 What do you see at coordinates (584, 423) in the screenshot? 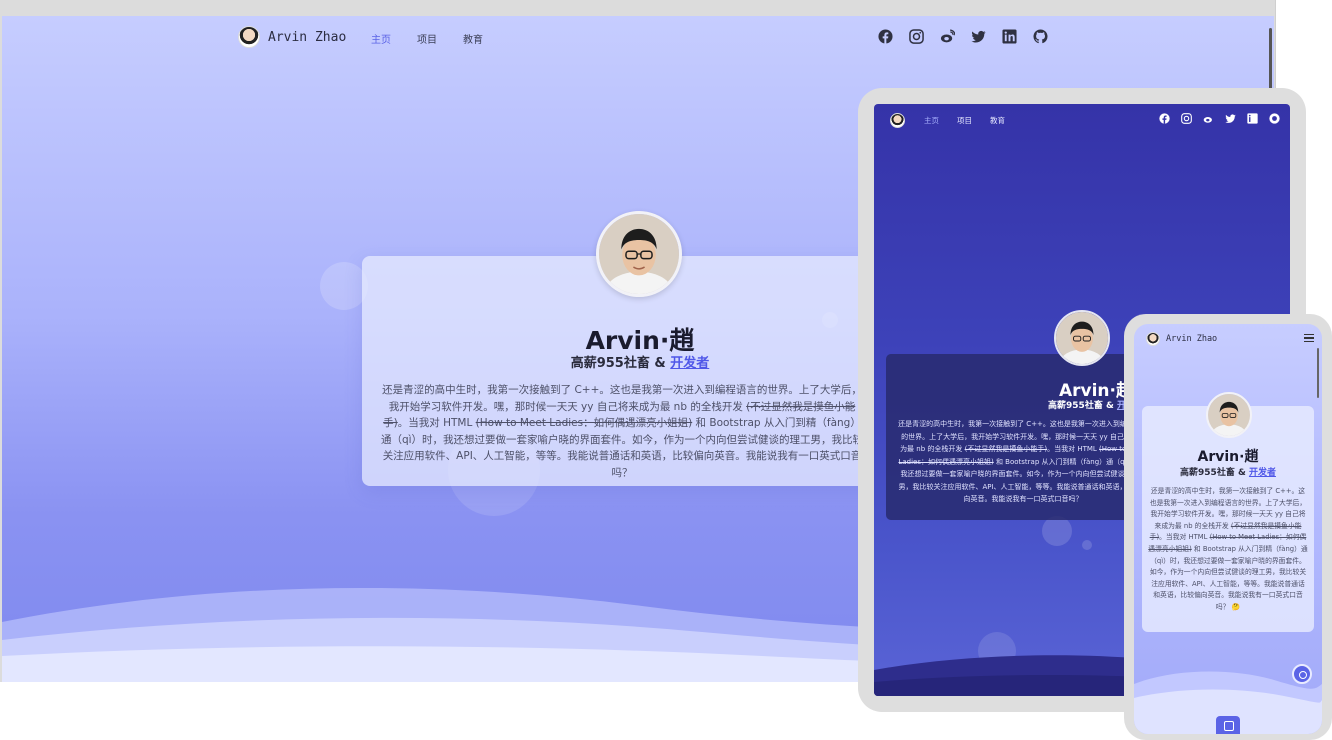
I see `bio-strikethrough: (How to Meet Ladies：如何偶遇漂亮小姐姐)` at bounding box center [584, 423].